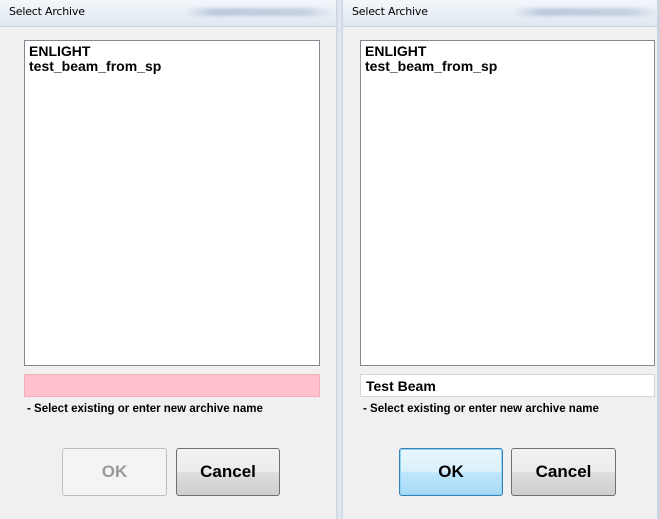 Image resolution: width=660 pixels, height=519 pixels. Describe the element at coordinates (339, 259) in the screenshot. I see `window-border-divider` at that location.